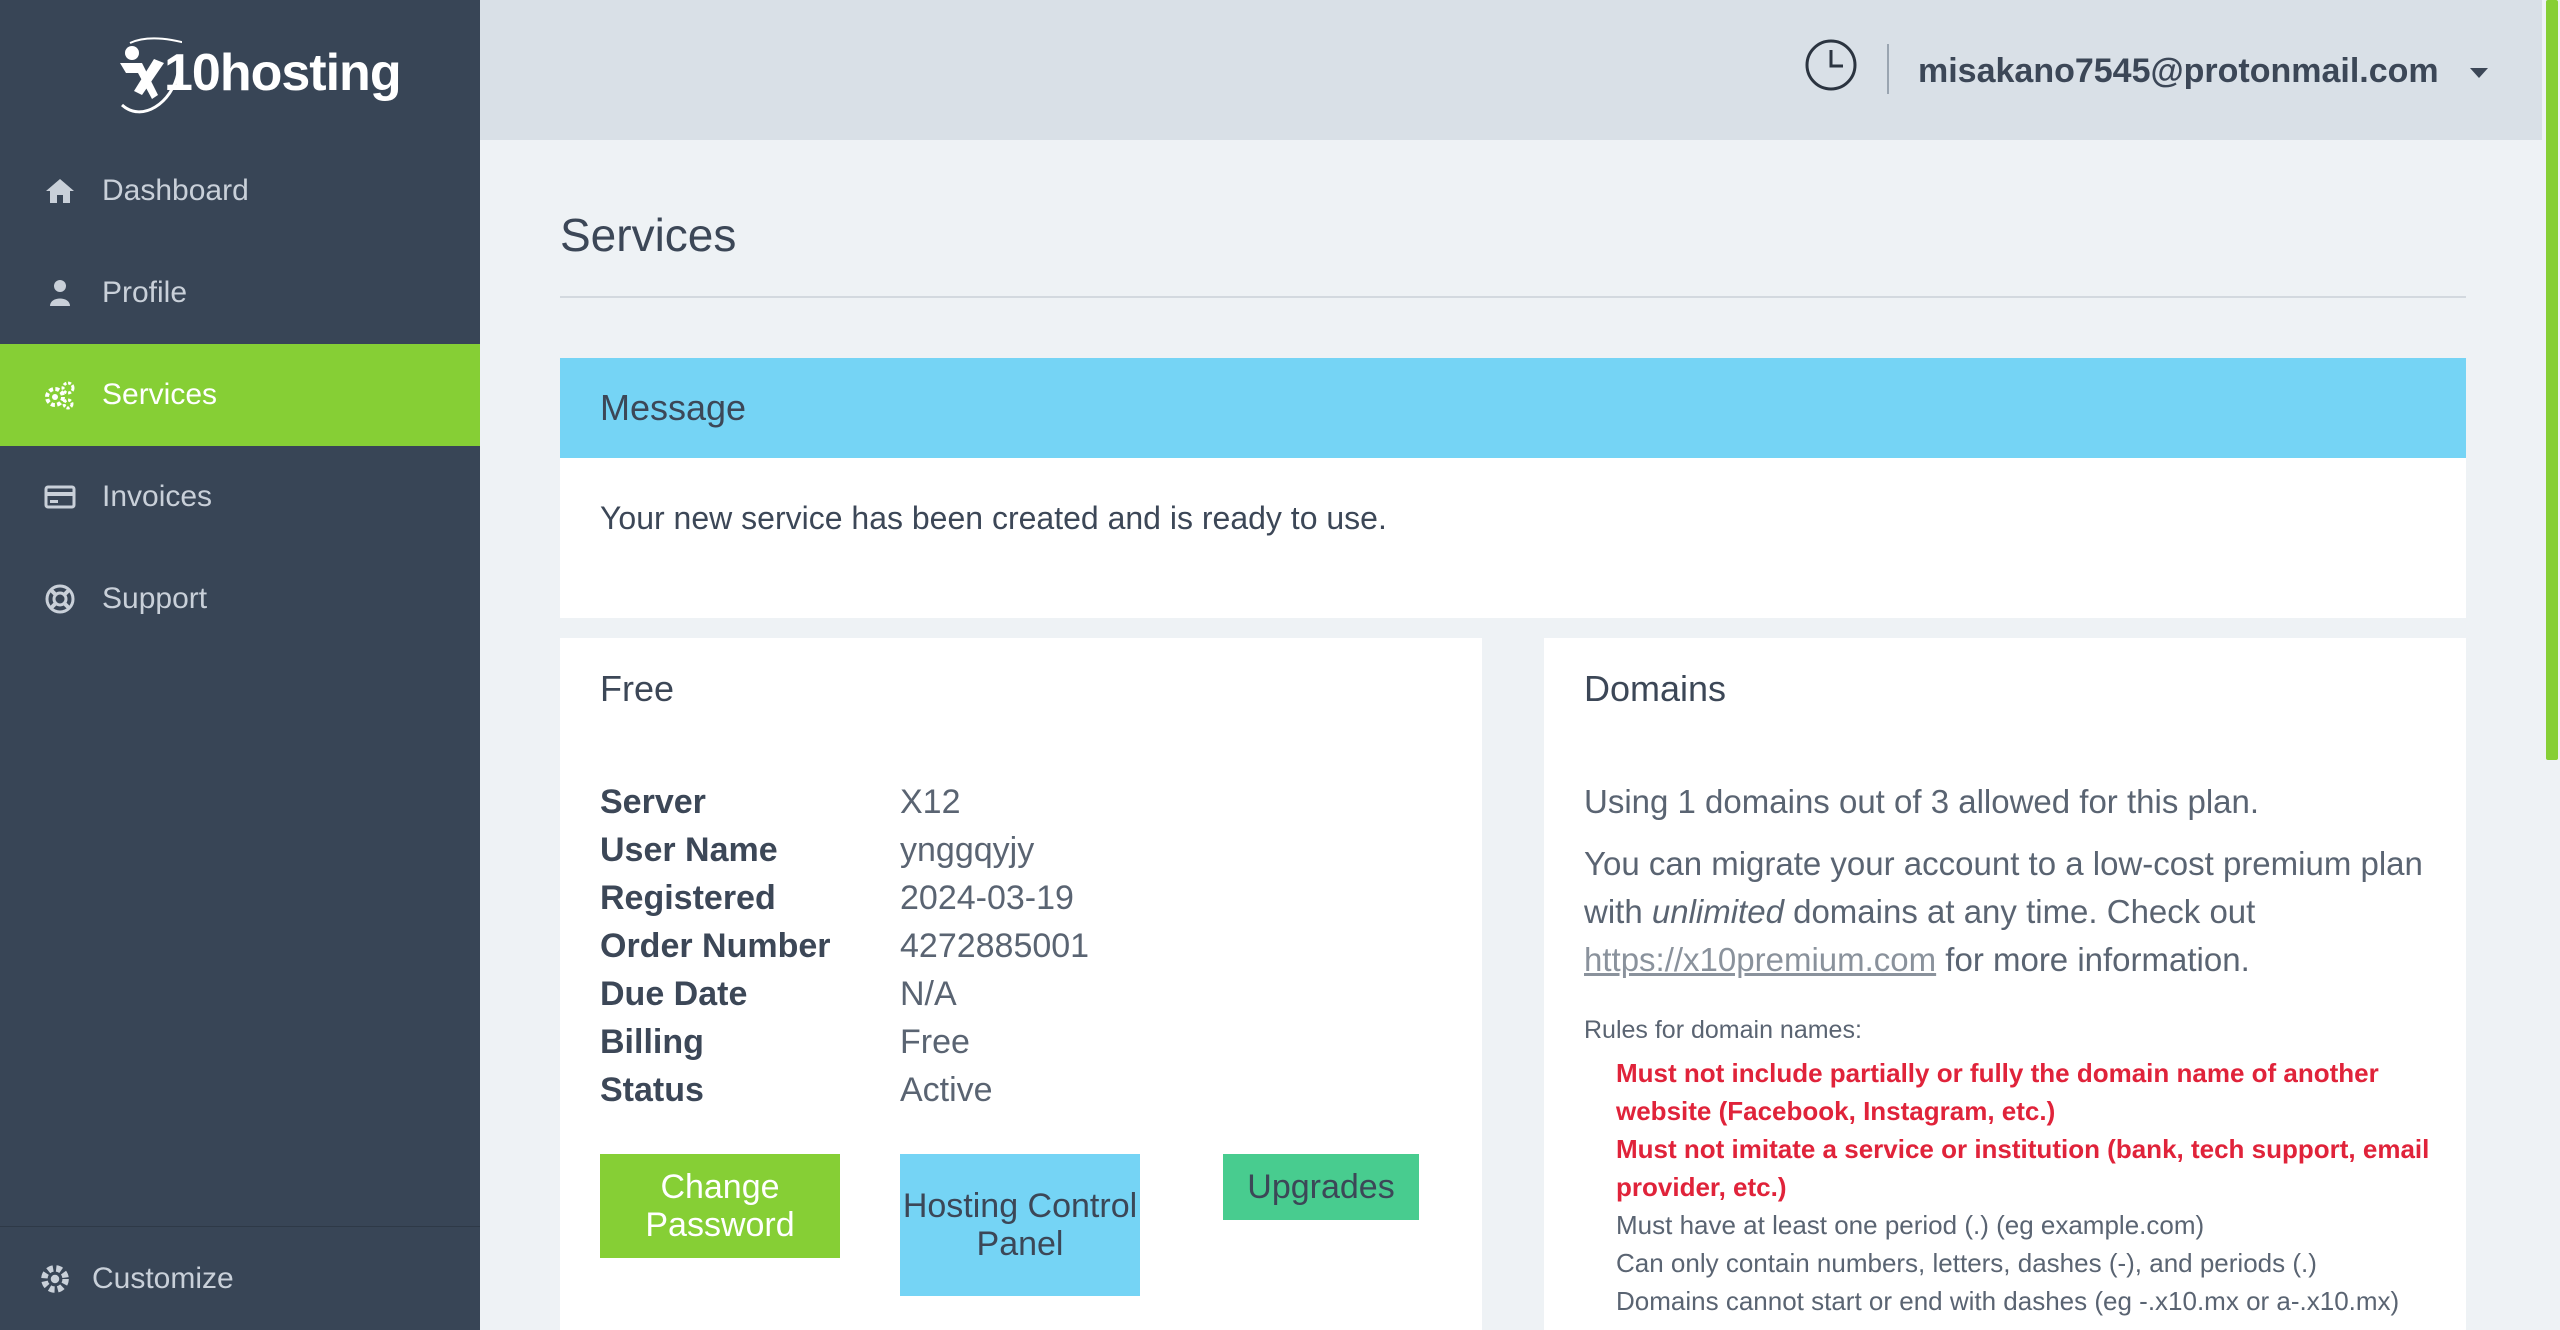 Image resolution: width=2560 pixels, height=1330 pixels. I want to click on user-icon, so click(60, 293).